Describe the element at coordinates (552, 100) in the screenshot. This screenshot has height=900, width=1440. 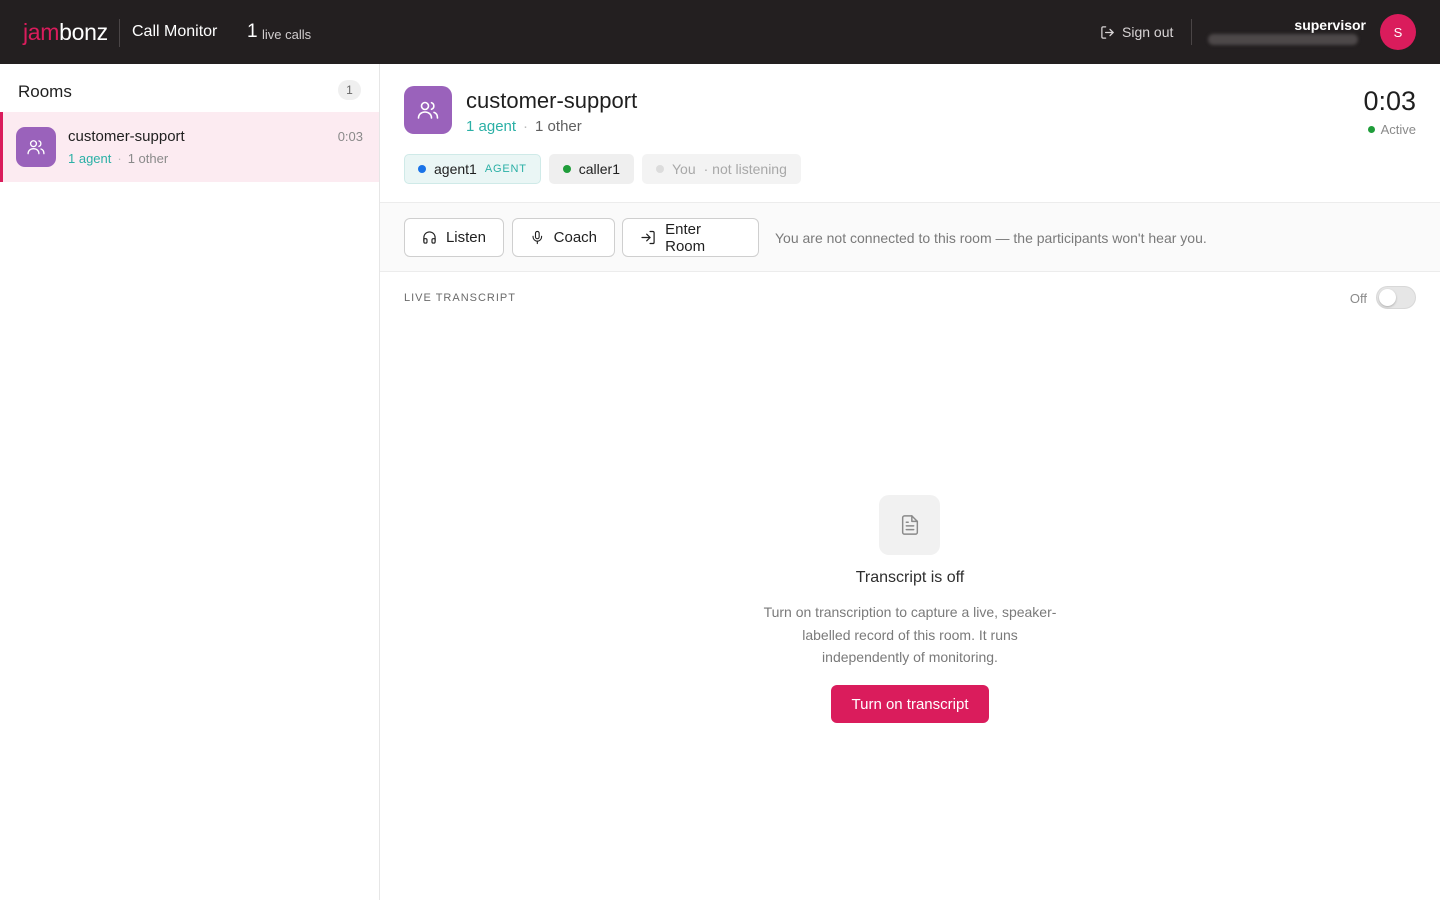
I see `room-title: customer-support` at that location.